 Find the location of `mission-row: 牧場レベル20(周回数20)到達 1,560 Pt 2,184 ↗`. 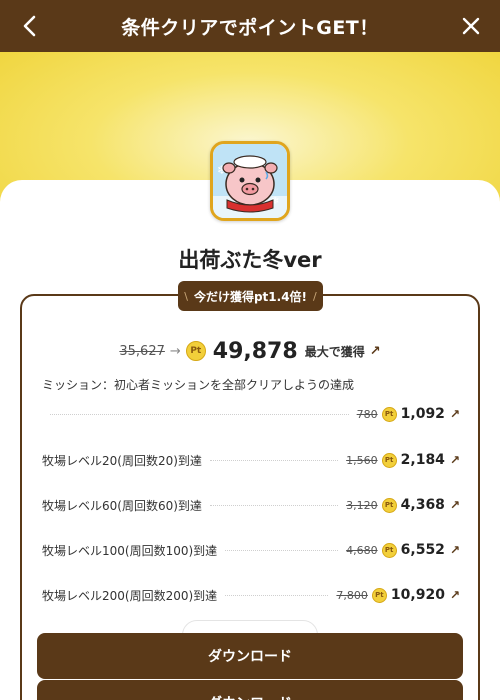

mission-row: 牧場レベル20(周回数20)到達 1,560 Pt 2,184 ↗ is located at coordinates (251, 460).